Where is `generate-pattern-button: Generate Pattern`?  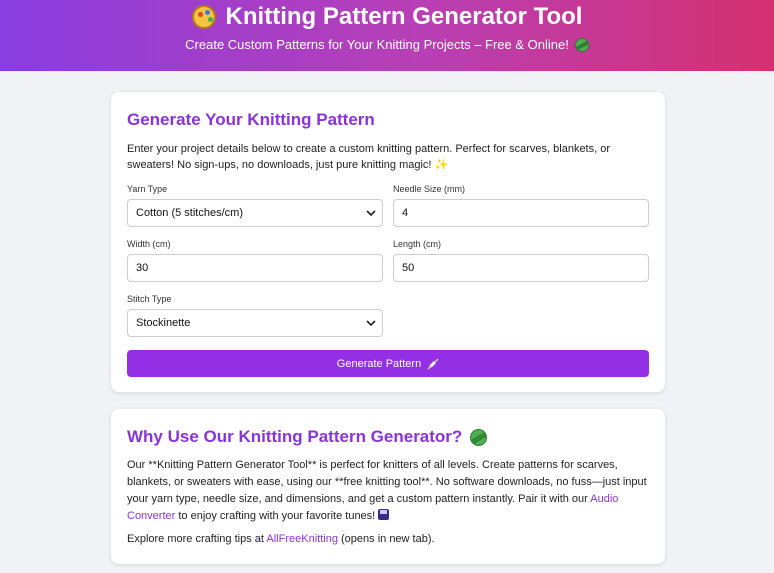 generate-pattern-button: Generate Pattern is located at coordinates (388, 363).